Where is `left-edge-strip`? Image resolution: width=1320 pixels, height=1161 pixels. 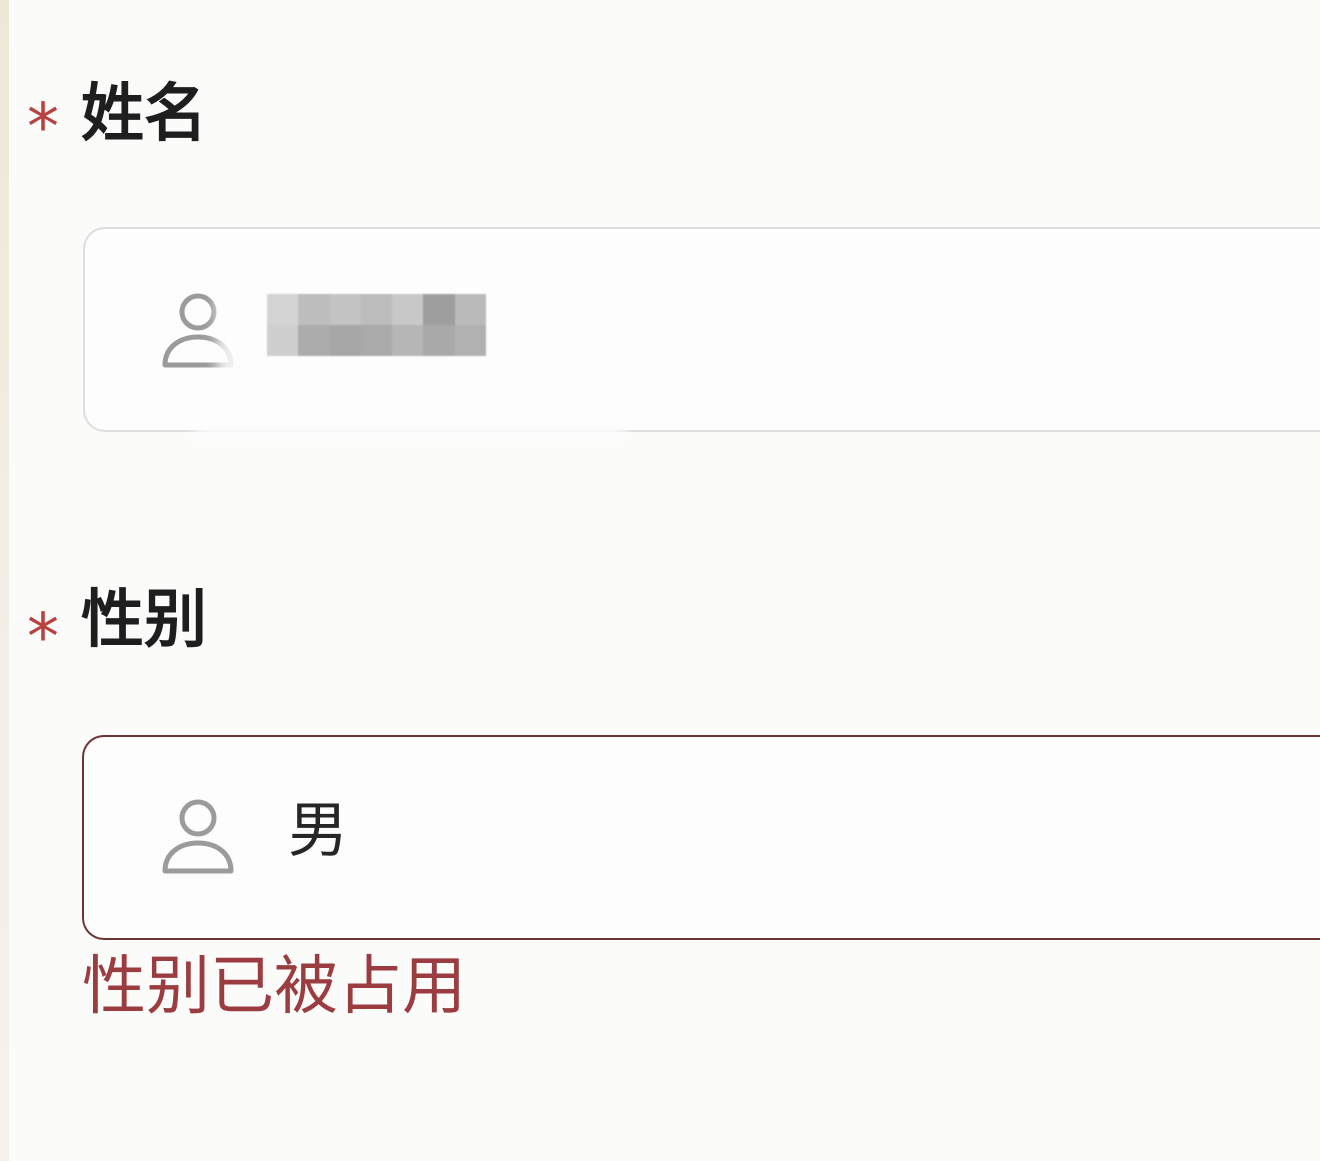
left-edge-strip is located at coordinates (4, 580).